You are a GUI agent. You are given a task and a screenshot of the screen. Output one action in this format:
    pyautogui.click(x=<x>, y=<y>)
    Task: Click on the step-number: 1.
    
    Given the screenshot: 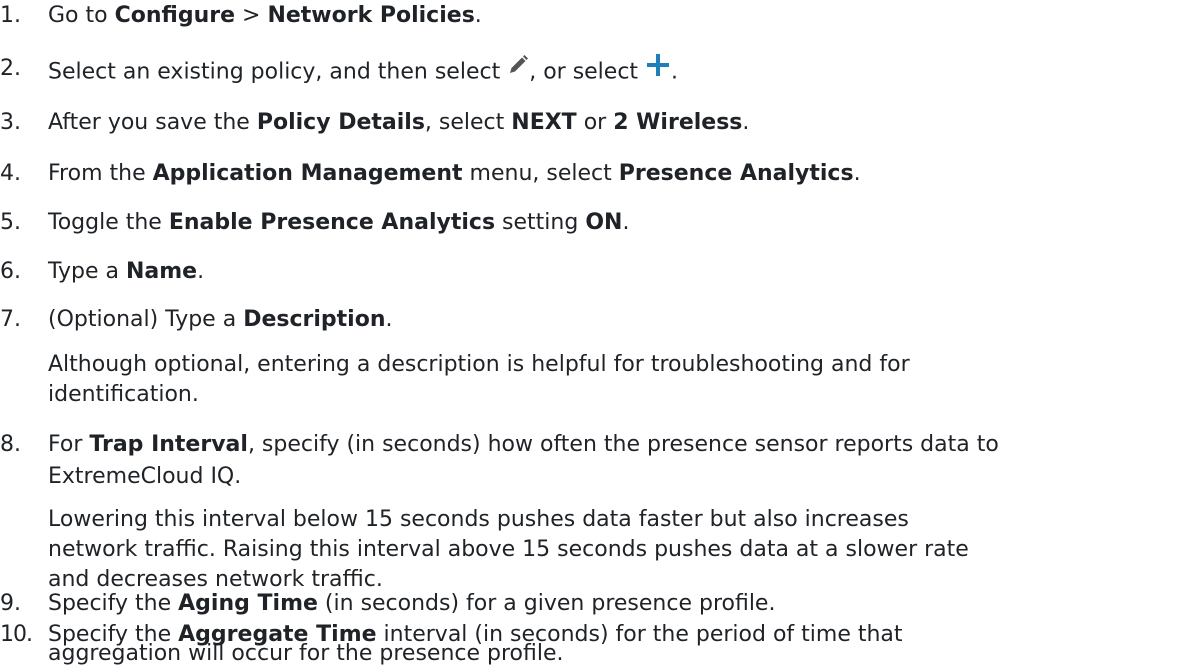 What is the action you would take?
    pyautogui.click(x=10, y=15)
    